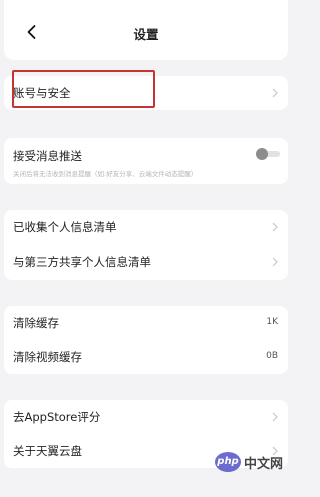 The height and width of the screenshot is (497, 320). I want to click on clear-video-cache-label: 清除视频缓存, so click(47, 357).